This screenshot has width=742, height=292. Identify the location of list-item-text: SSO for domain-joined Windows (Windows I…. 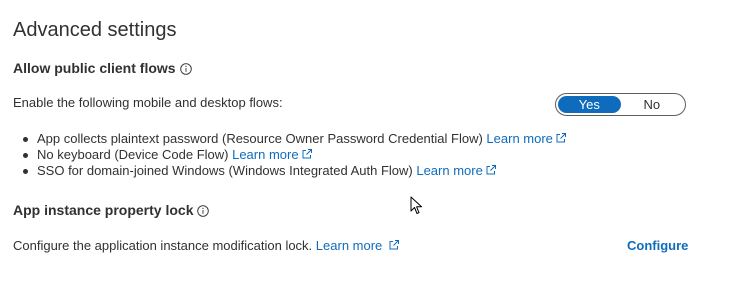
(225, 170).